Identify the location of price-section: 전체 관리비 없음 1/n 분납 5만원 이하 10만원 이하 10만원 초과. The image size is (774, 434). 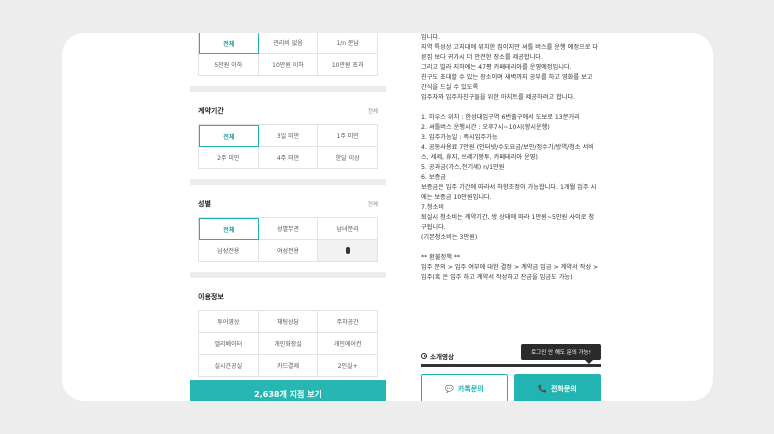
(288, 59).